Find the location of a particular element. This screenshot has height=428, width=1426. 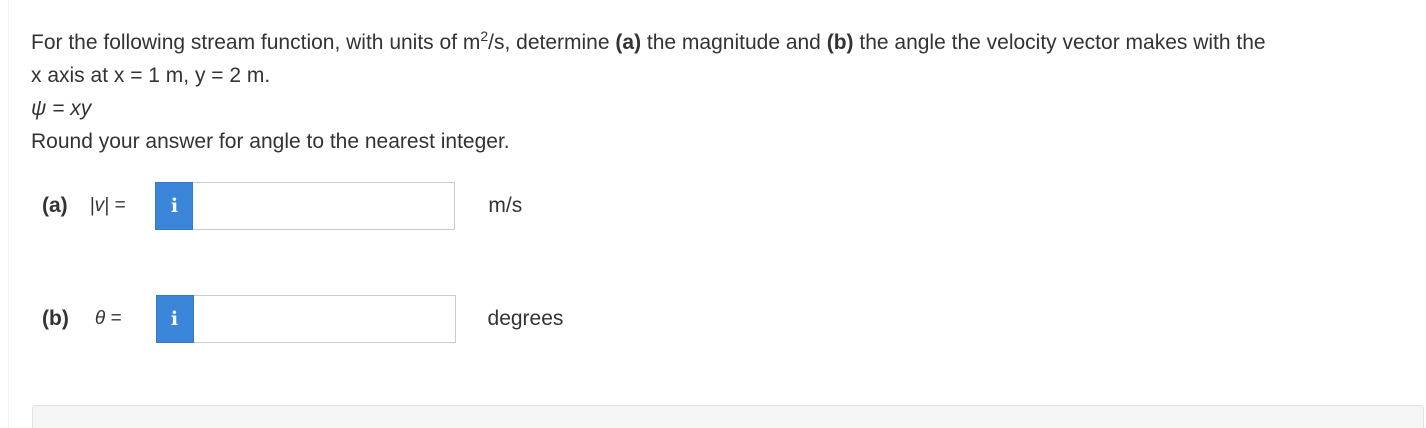

part-a-reference: (a) is located at coordinates (628, 42).